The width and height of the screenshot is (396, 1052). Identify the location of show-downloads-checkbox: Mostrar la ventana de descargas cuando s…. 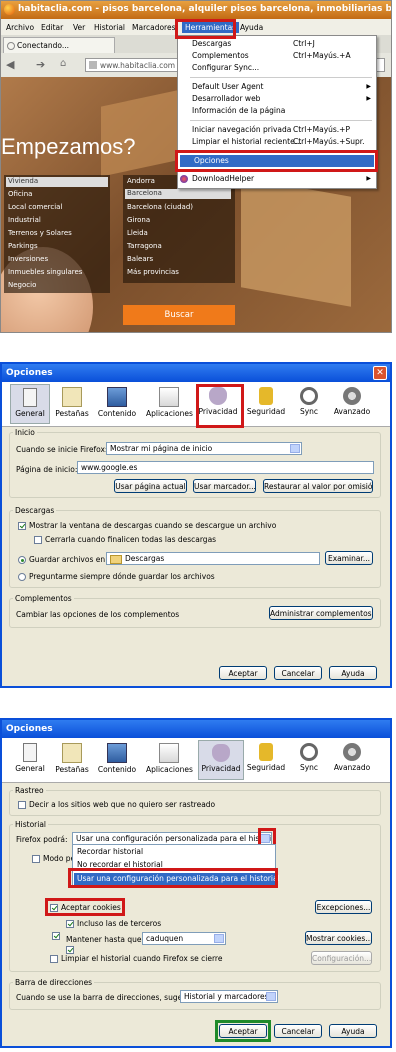
(147, 525).